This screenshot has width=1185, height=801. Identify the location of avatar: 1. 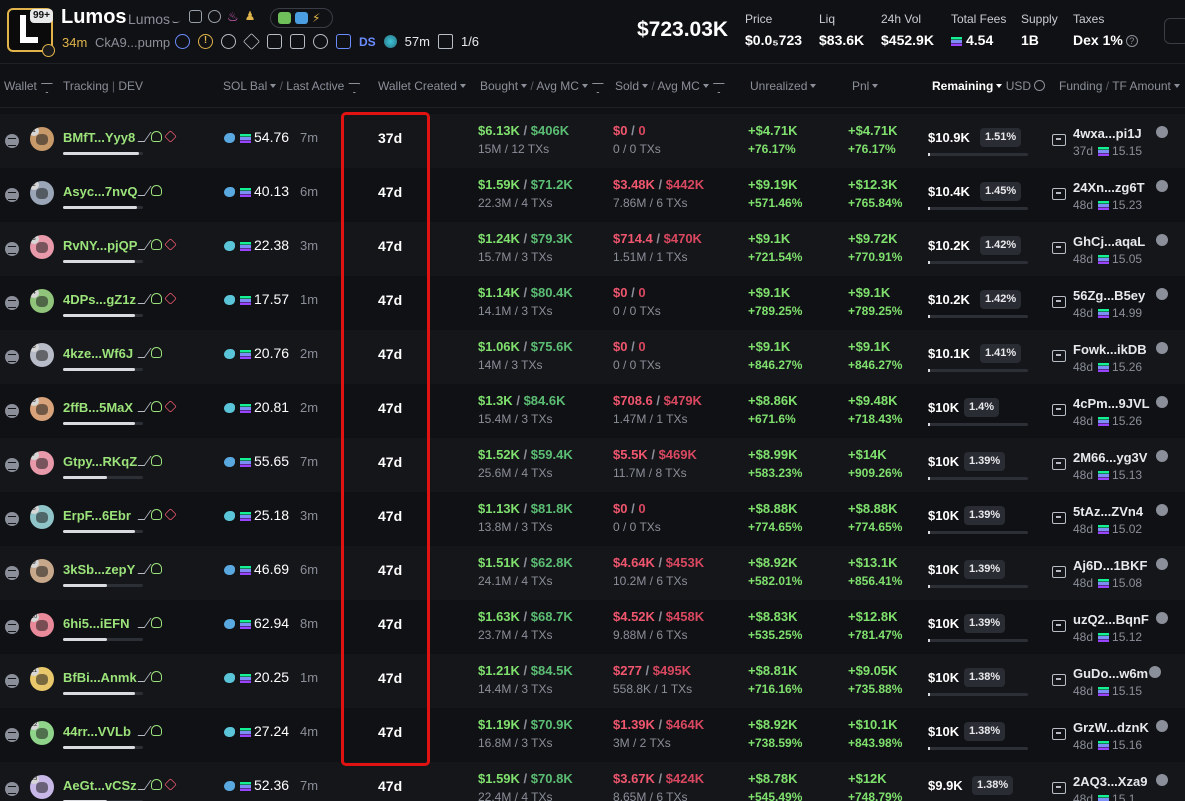
(42, 139).